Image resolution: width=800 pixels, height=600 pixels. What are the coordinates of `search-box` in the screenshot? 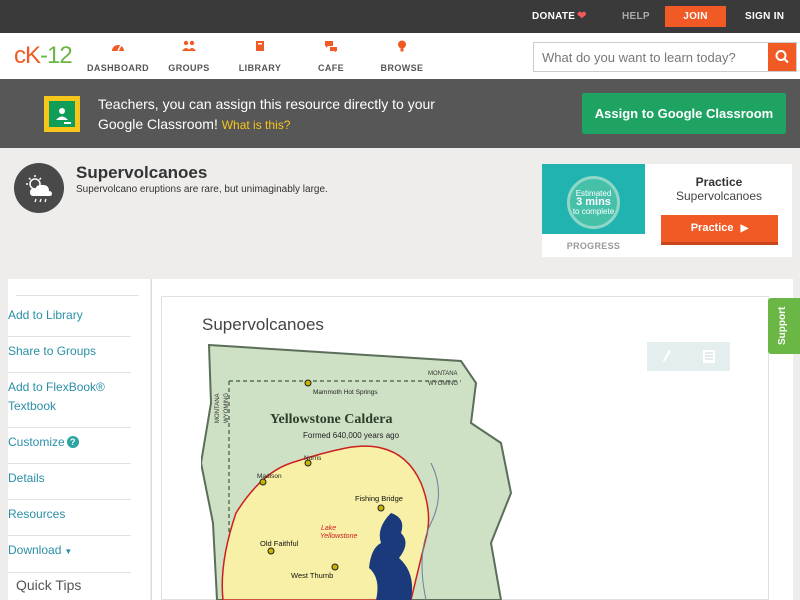 It's located at (665, 57).